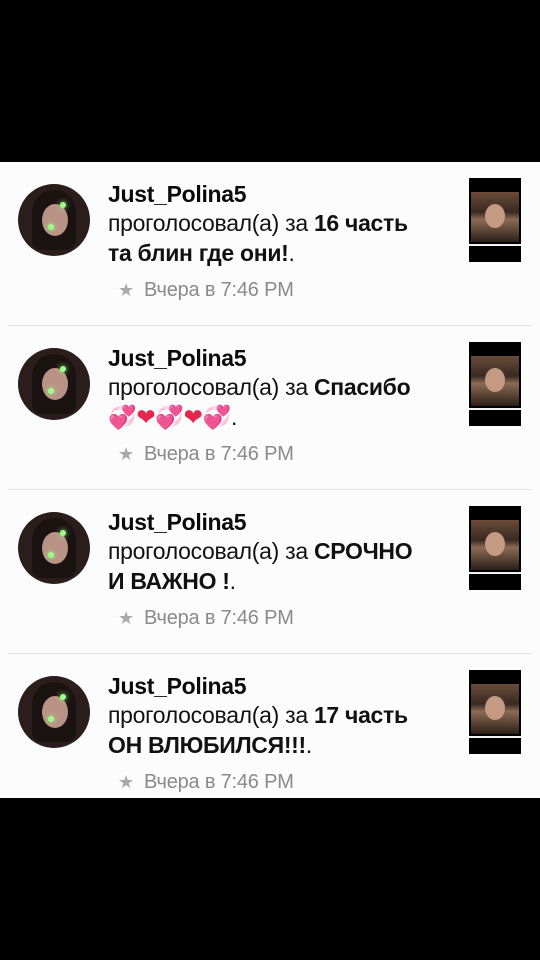 This screenshot has height=960, width=540. I want to click on story-title: СРОЧНО, so click(363, 551).